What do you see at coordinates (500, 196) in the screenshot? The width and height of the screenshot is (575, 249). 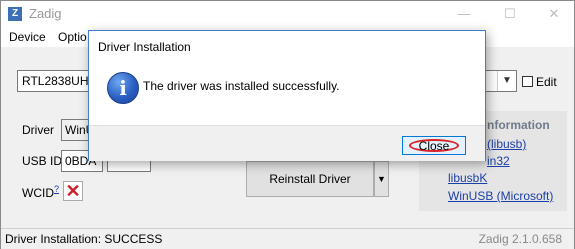 I see `winusb-link: WinUSB (Microsoft)` at bounding box center [500, 196].